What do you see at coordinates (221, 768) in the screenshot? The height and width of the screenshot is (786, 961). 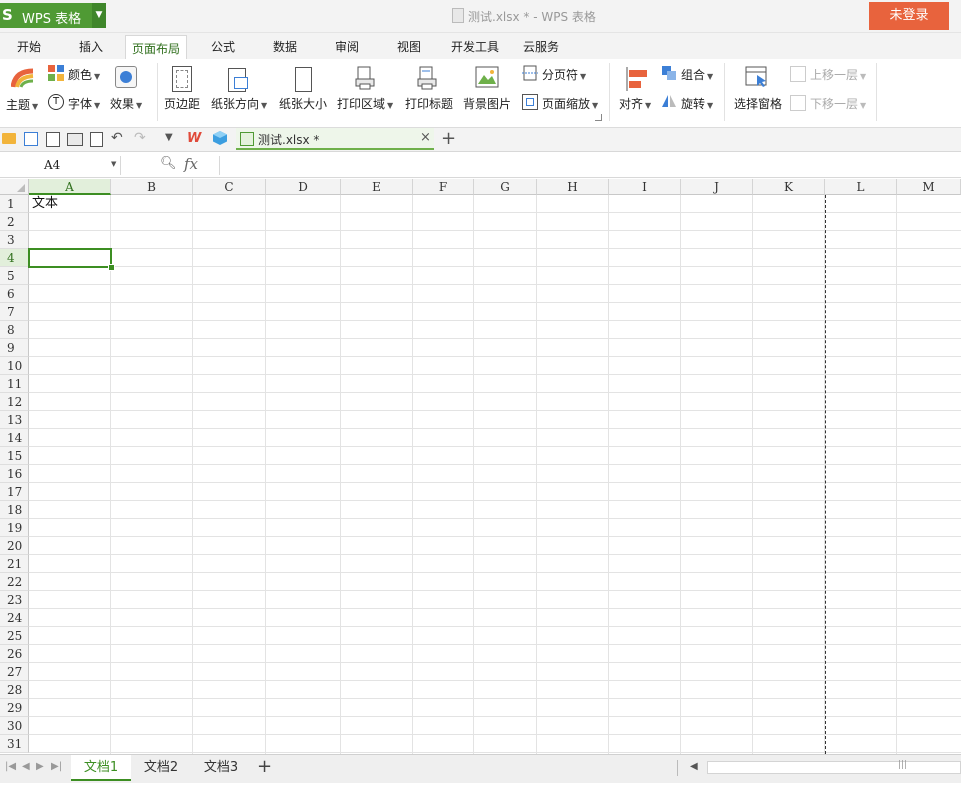 I see `sheet-tab-3: 文档3` at bounding box center [221, 768].